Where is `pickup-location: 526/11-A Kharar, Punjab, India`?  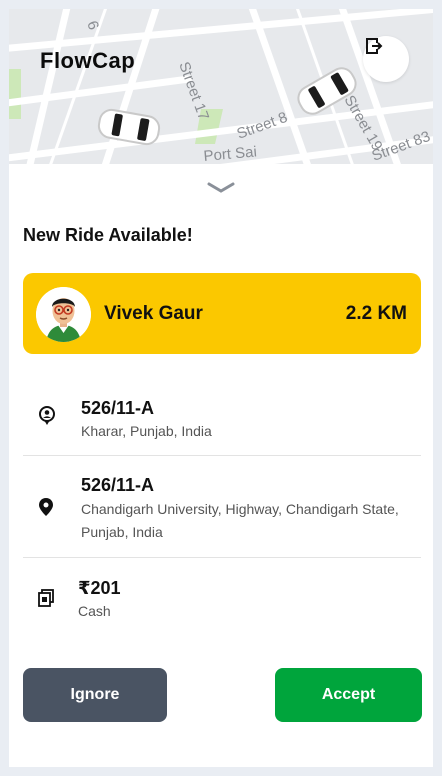
pickup-location: 526/11-A Kharar, Punjab, India is located at coordinates (222, 424).